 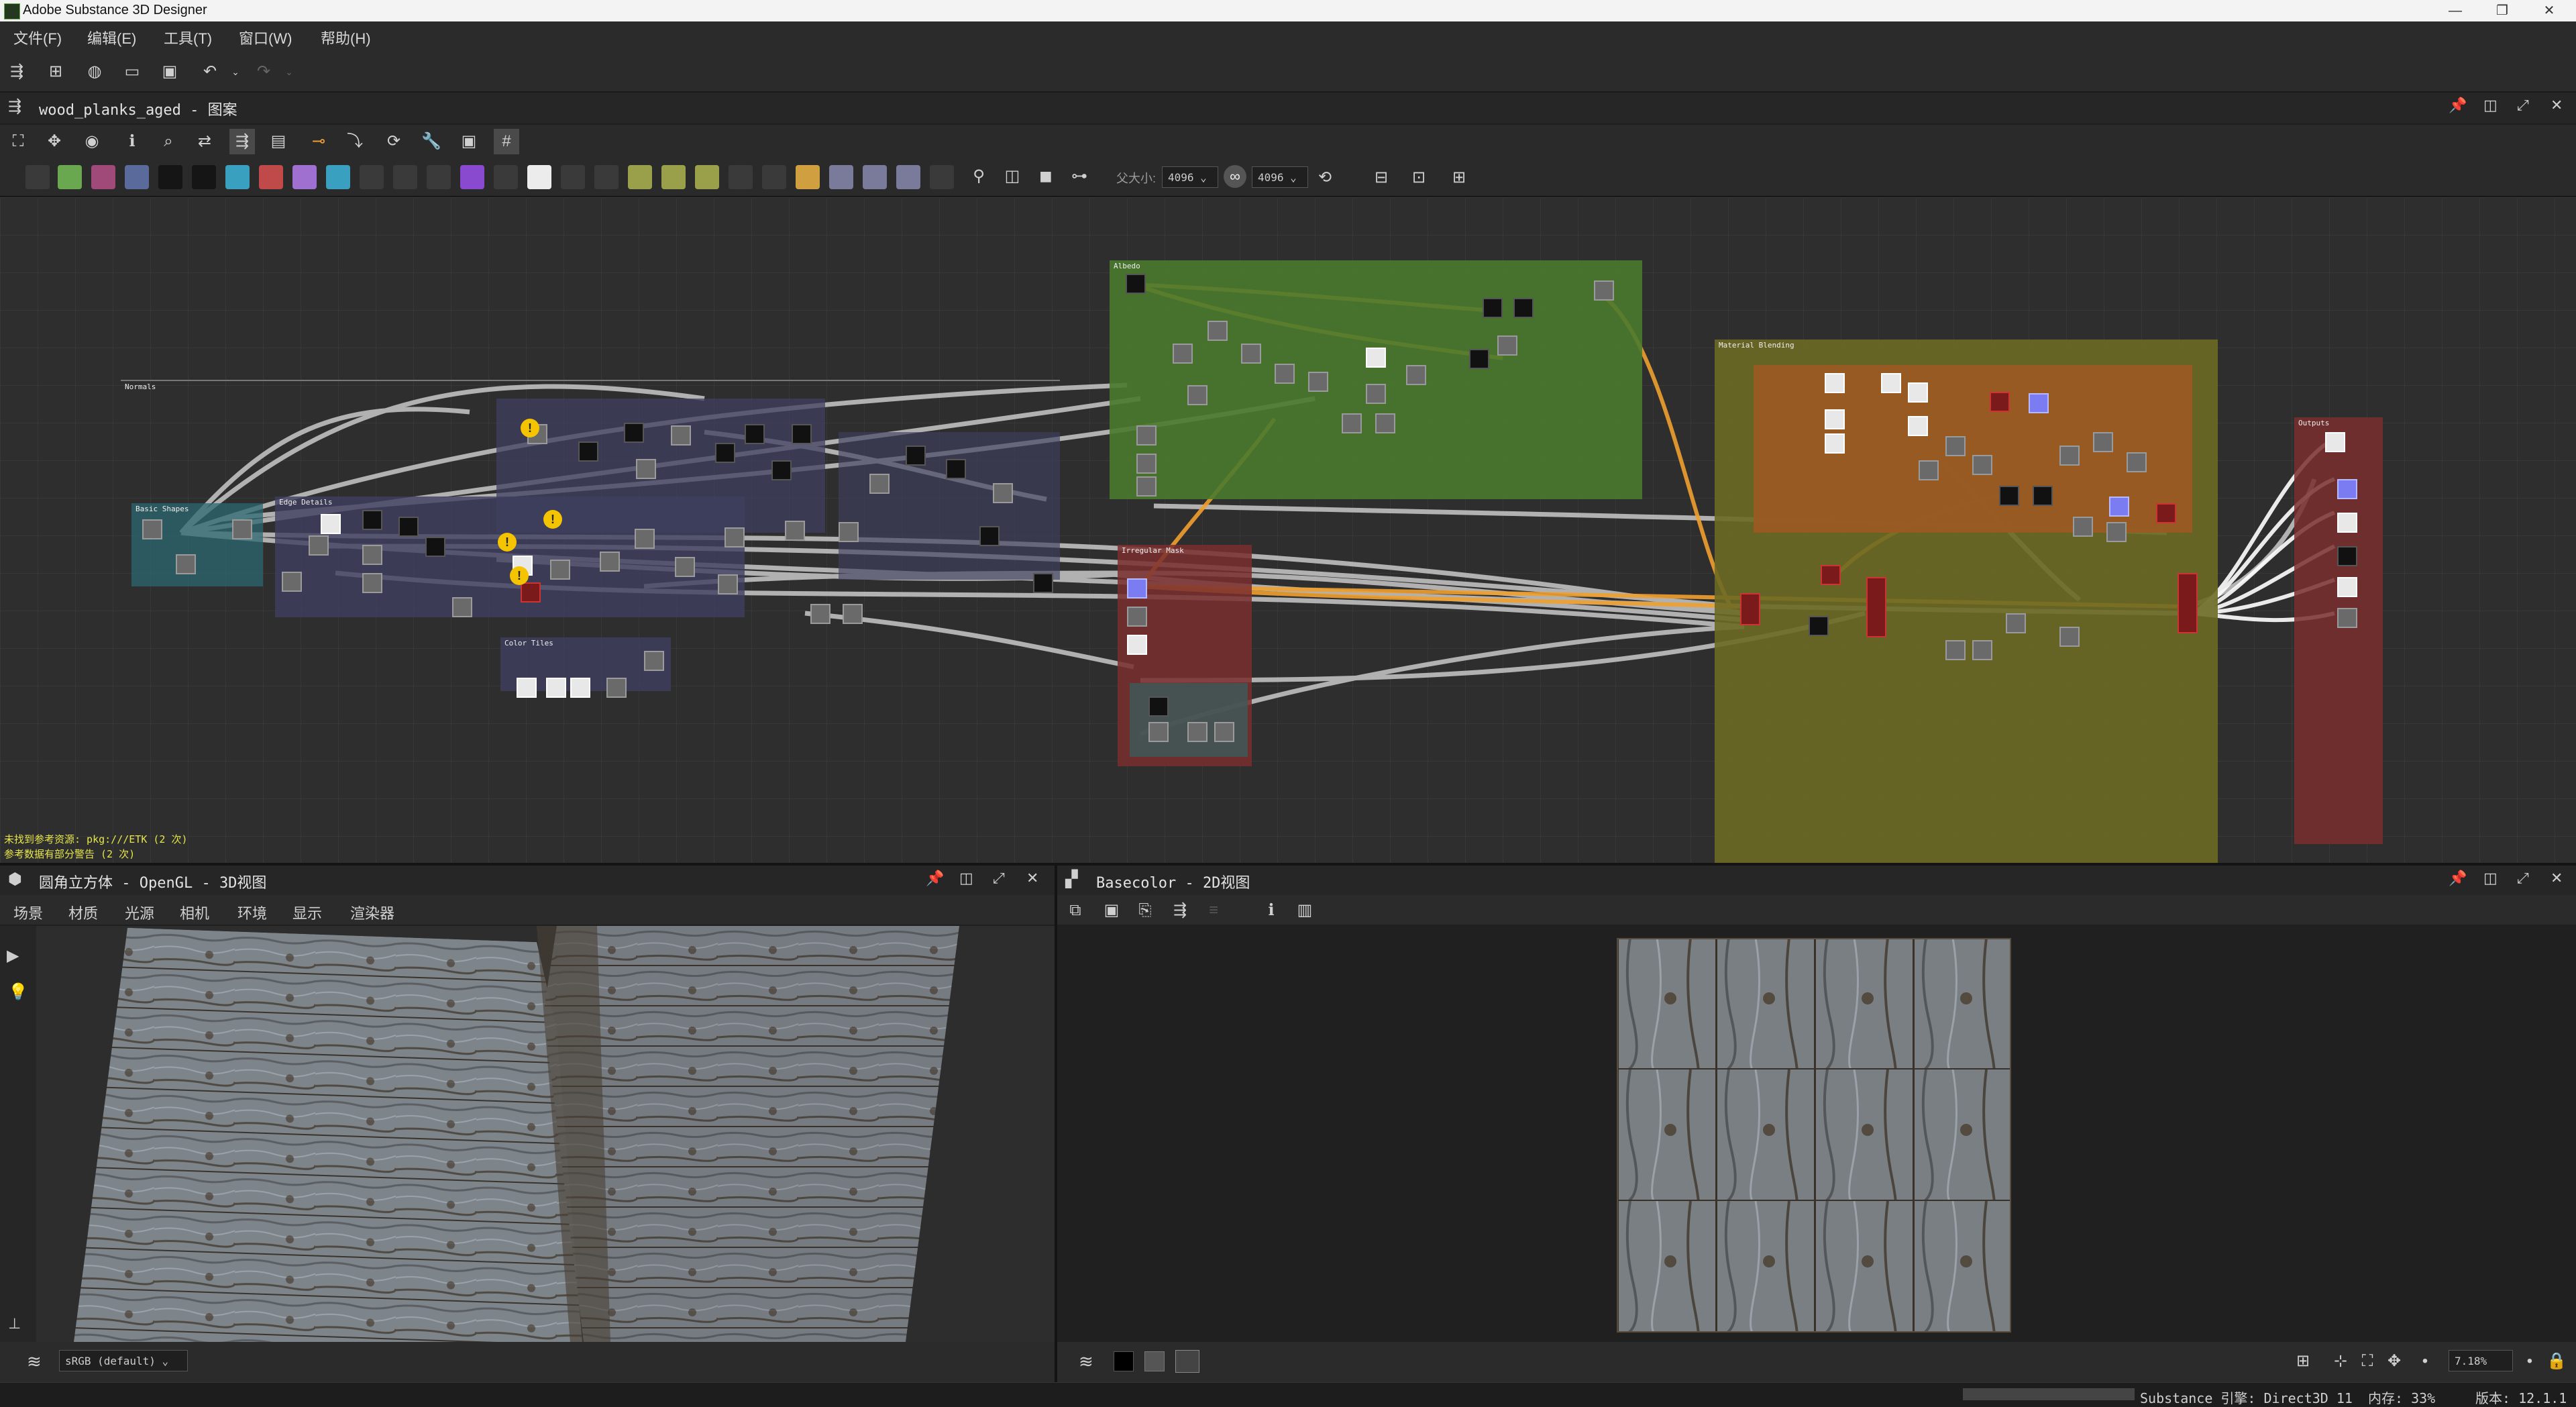 What do you see at coordinates (289, 72) in the screenshot?
I see `redo-dropdown-icon: ⌄` at bounding box center [289, 72].